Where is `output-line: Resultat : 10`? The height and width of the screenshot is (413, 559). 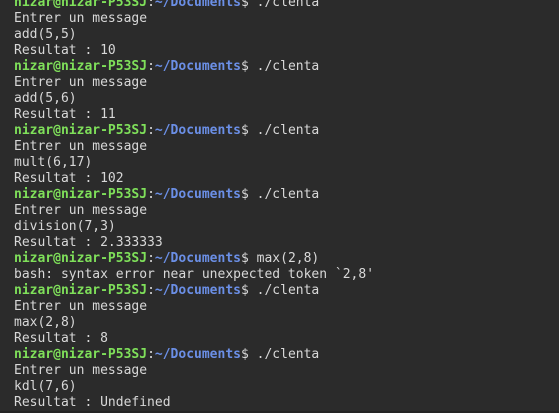
output-line: Resultat : 10 is located at coordinates (65, 50).